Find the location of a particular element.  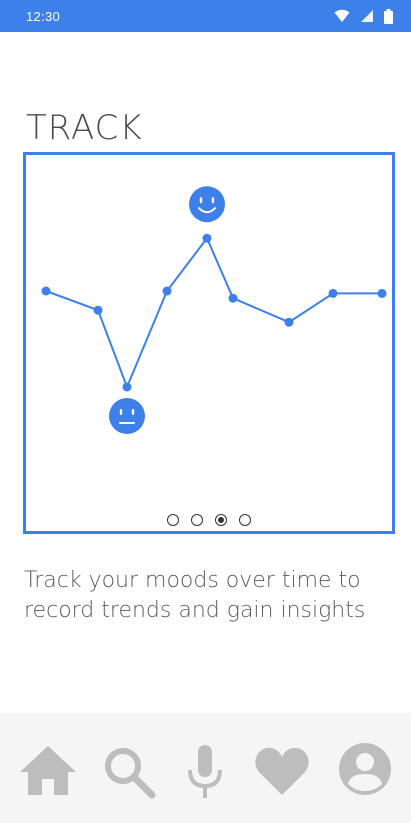

nav-search-button is located at coordinates (130, 773).